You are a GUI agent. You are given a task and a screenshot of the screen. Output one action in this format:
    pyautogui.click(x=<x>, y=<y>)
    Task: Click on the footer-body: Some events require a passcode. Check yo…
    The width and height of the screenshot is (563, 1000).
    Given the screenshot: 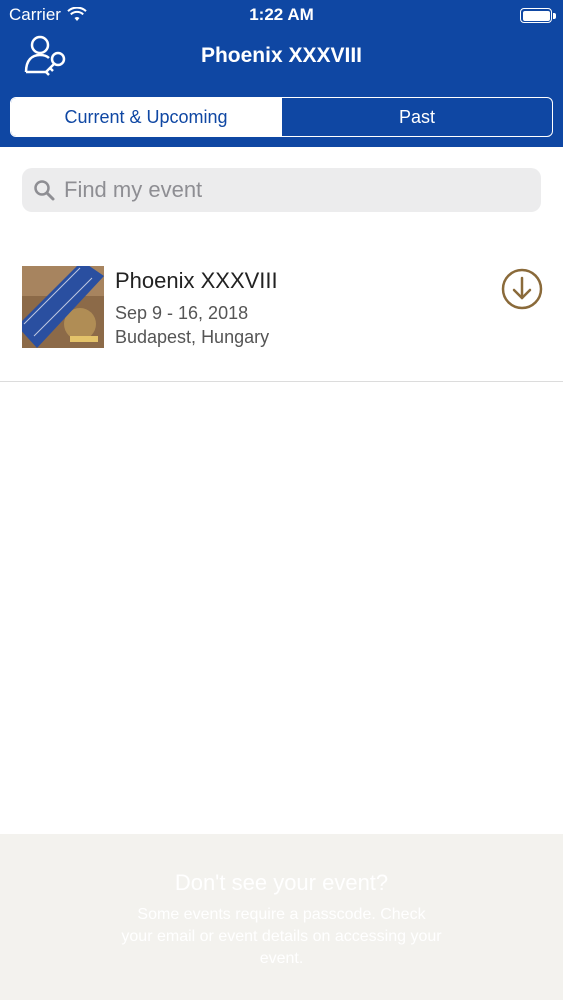 What is the action you would take?
    pyautogui.click(x=281, y=936)
    